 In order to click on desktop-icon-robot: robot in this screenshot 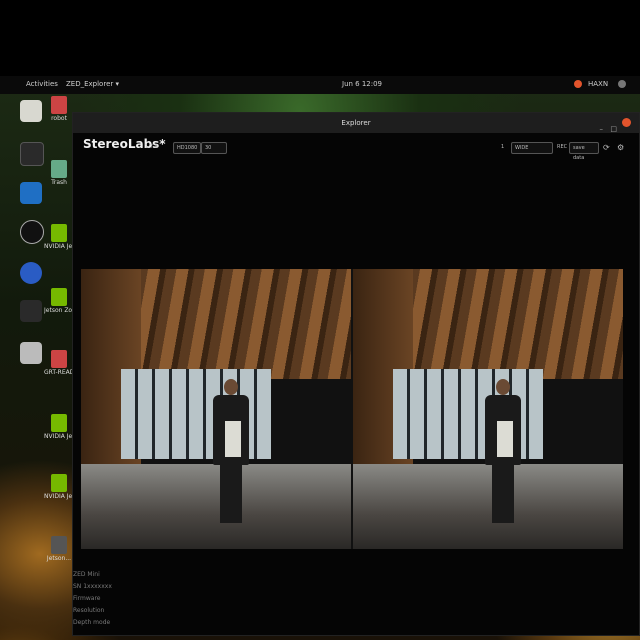, I will do `click(59, 109)`.